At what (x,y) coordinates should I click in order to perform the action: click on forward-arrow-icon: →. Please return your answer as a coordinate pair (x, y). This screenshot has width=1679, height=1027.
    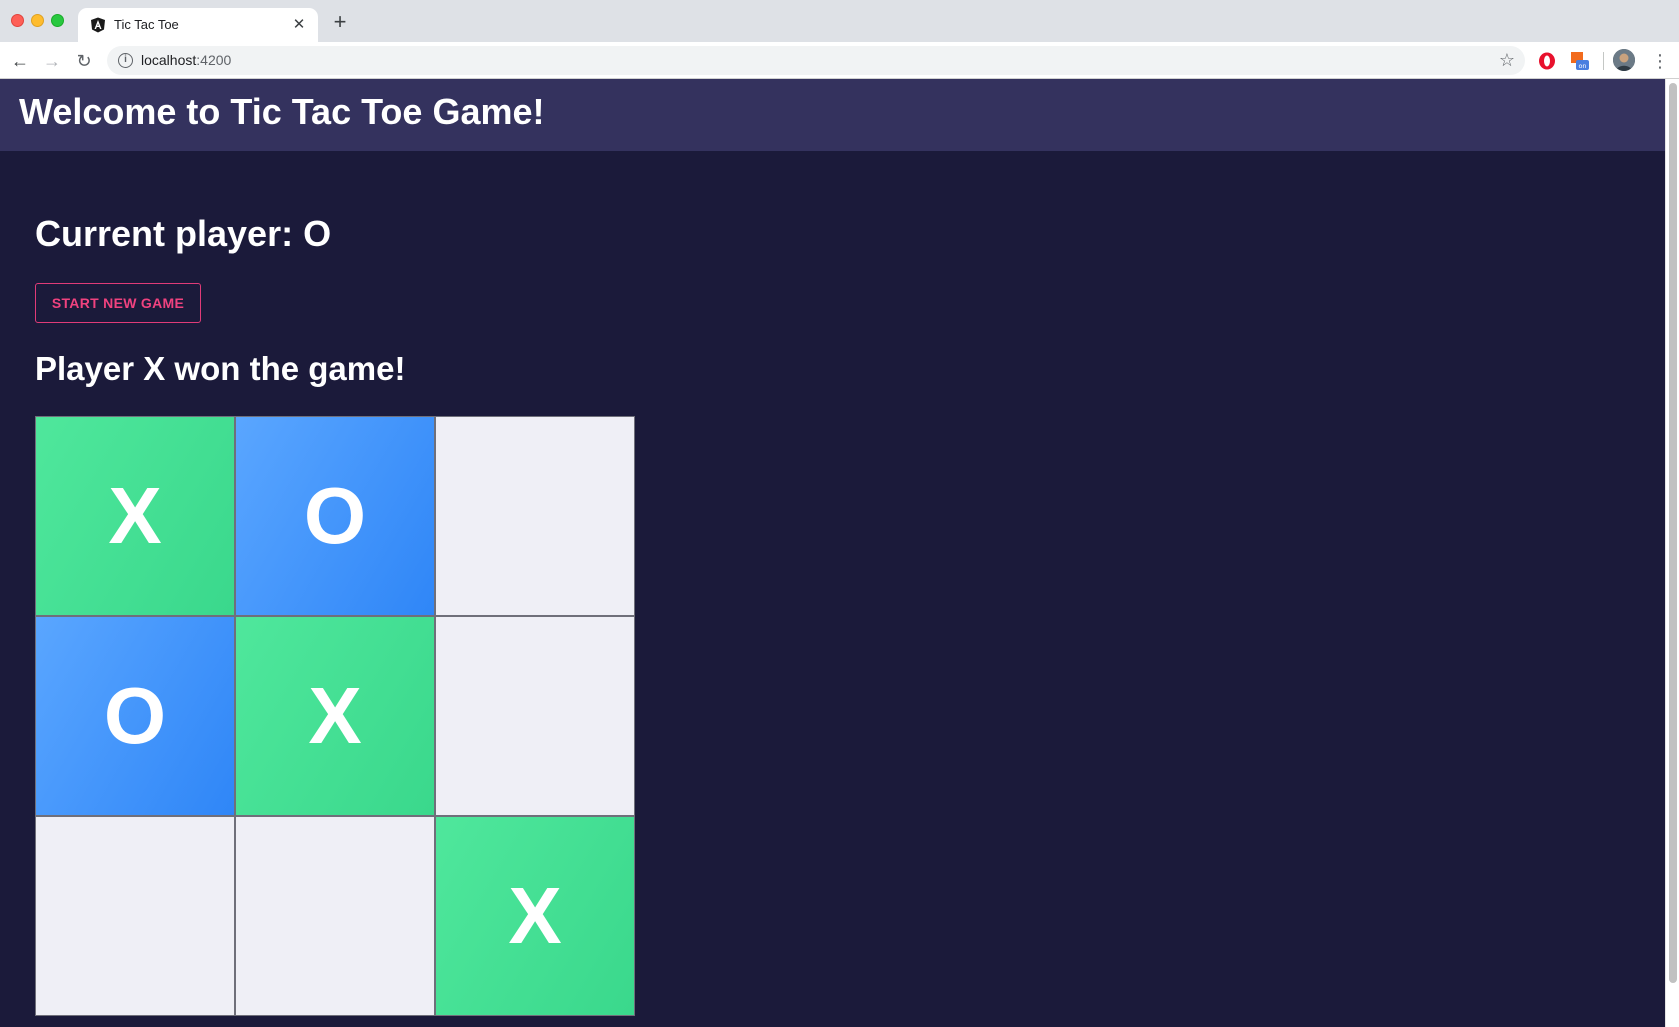
    Looking at the image, I should click on (52, 61).